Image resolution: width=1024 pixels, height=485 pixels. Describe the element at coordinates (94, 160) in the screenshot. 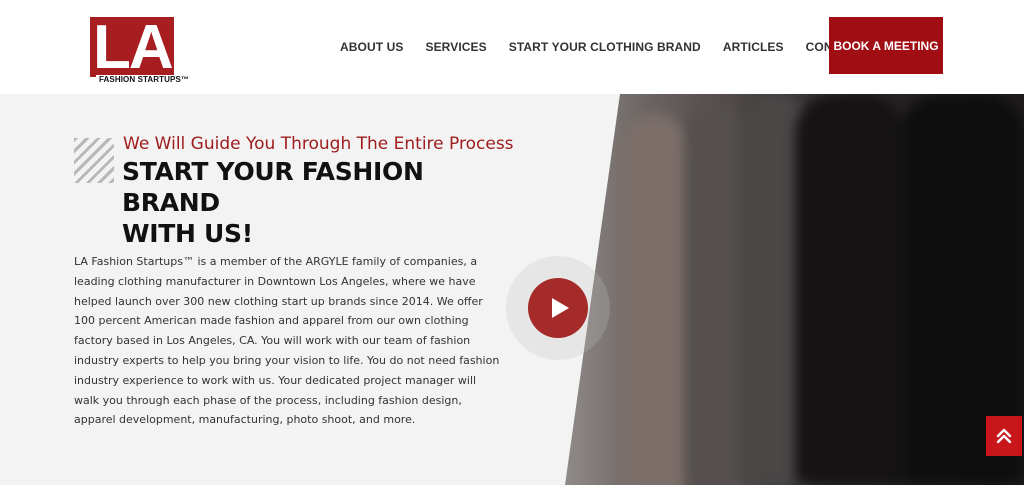

I see `decorative-stripes` at that location.